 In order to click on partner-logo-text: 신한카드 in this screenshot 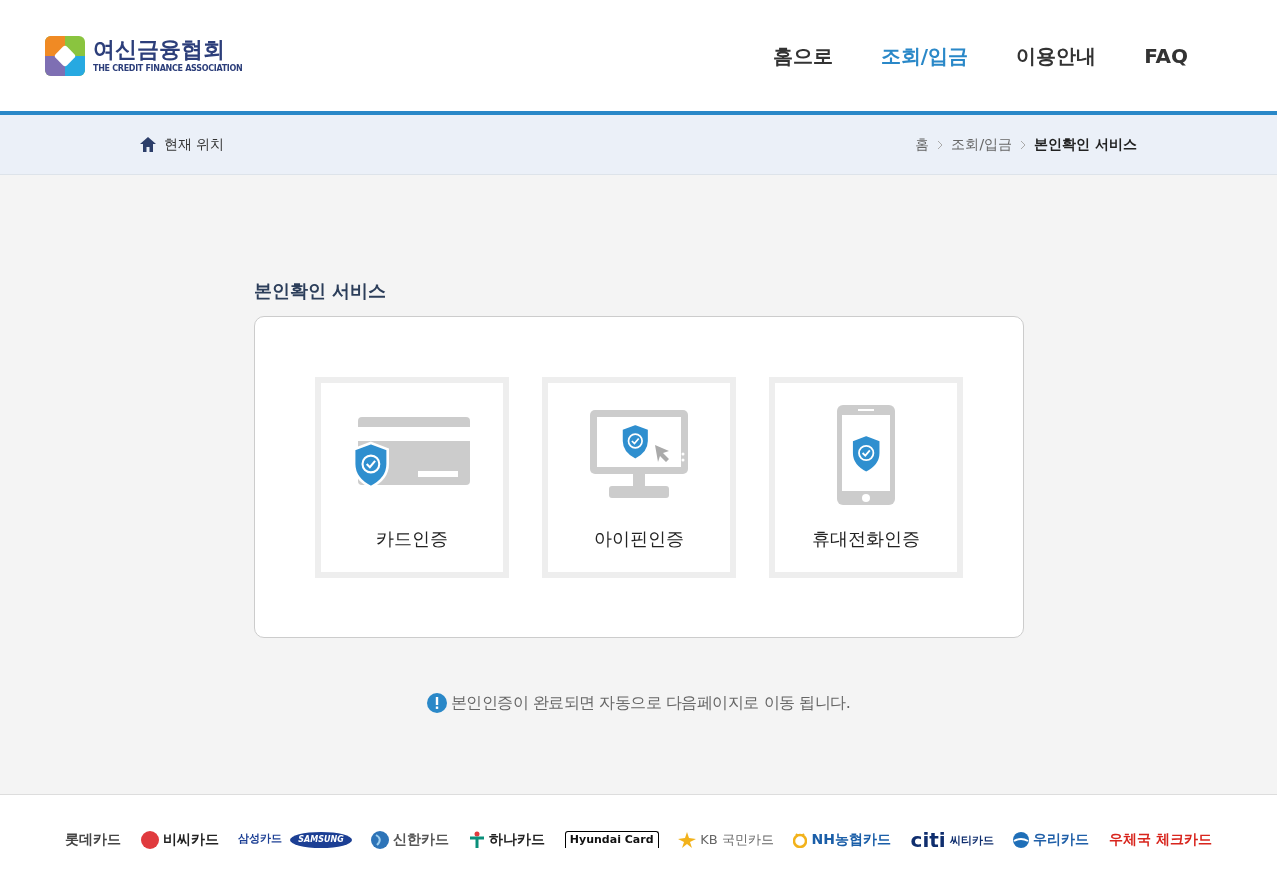, I will do `click(421, 839)`.